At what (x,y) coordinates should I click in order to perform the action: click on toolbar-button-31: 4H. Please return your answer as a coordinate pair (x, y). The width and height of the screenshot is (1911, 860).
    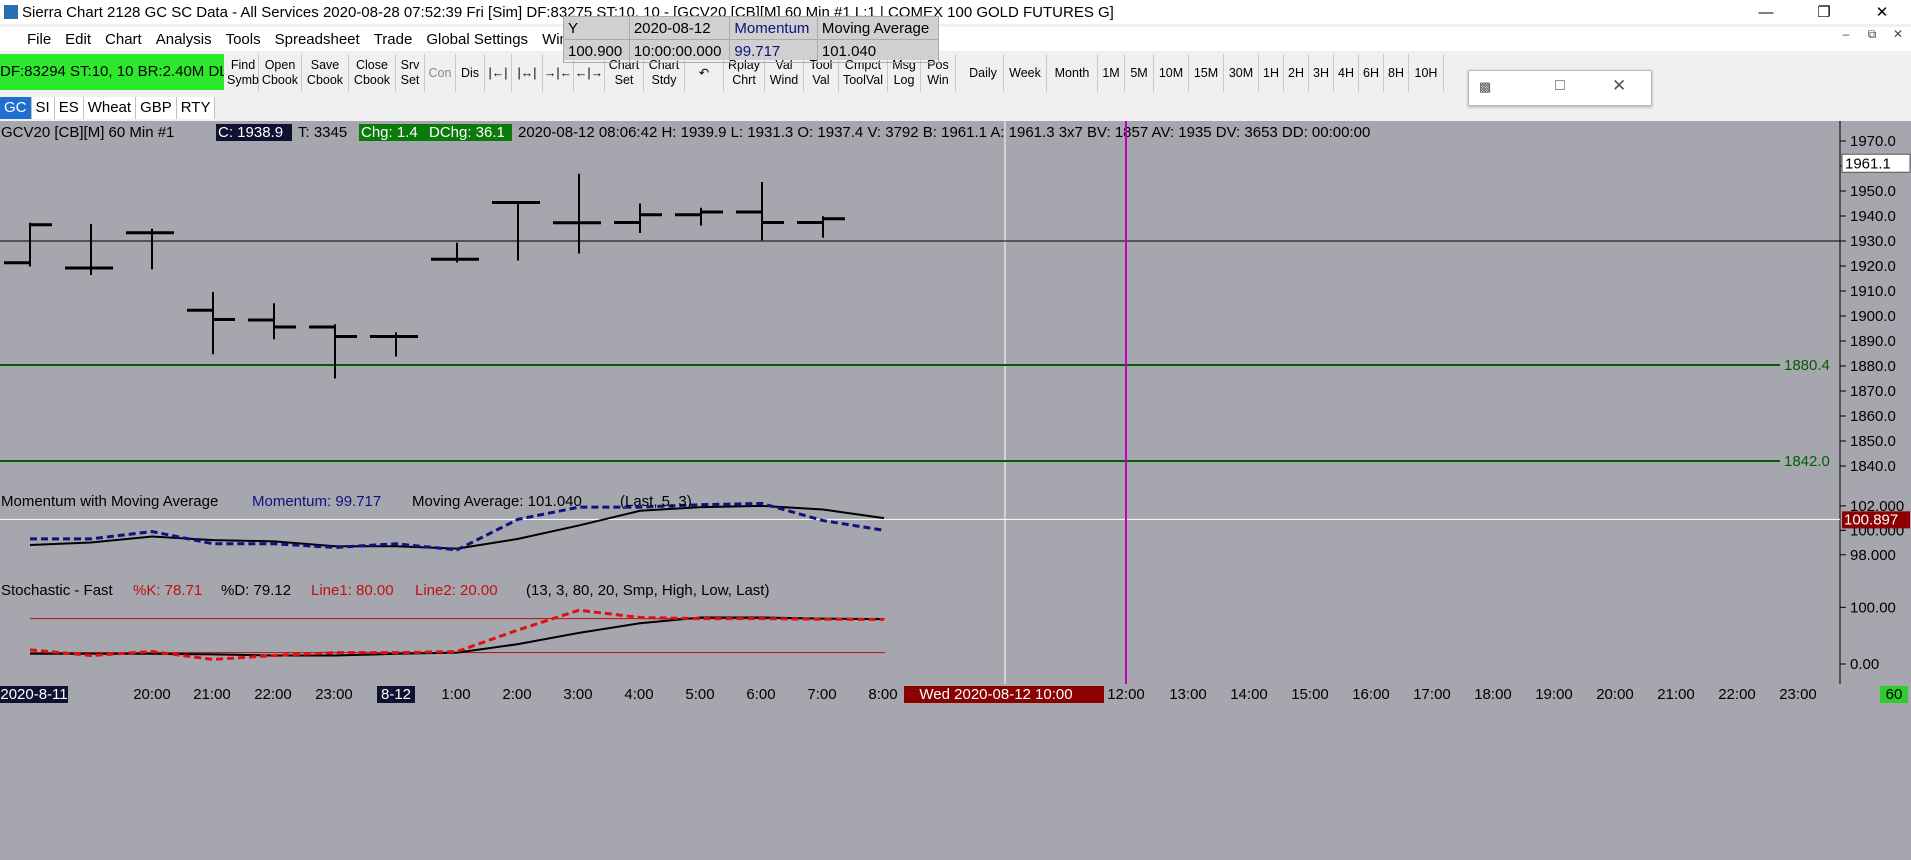
    Looking at the image, I should click on (1346, 73).